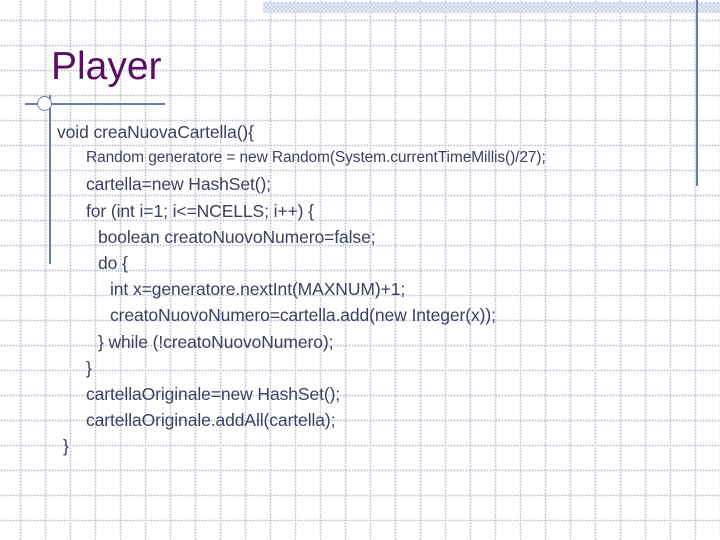  What do you see at coordinates (237, 236) in the screenshot?
I see `code-line: boolean creatoNuovoNumero=false;` at bounding box center [237, 236].